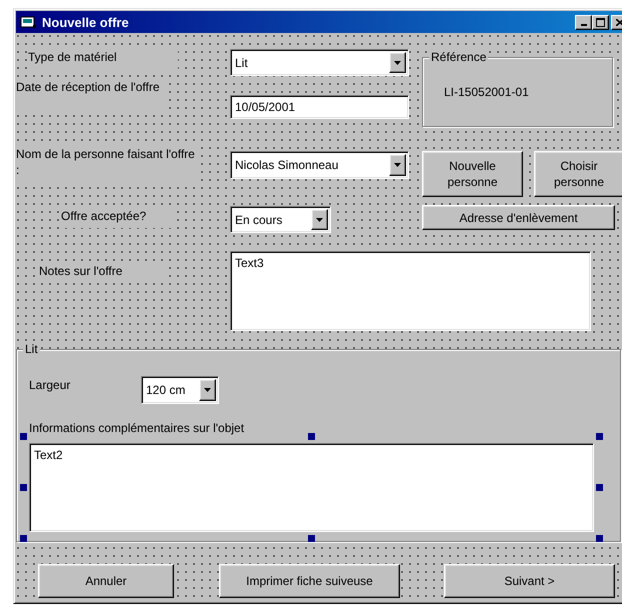 Image resolution: width=622 pixels, height=608 pixels. I want to click on text-area: Text2, so click(311, 487).